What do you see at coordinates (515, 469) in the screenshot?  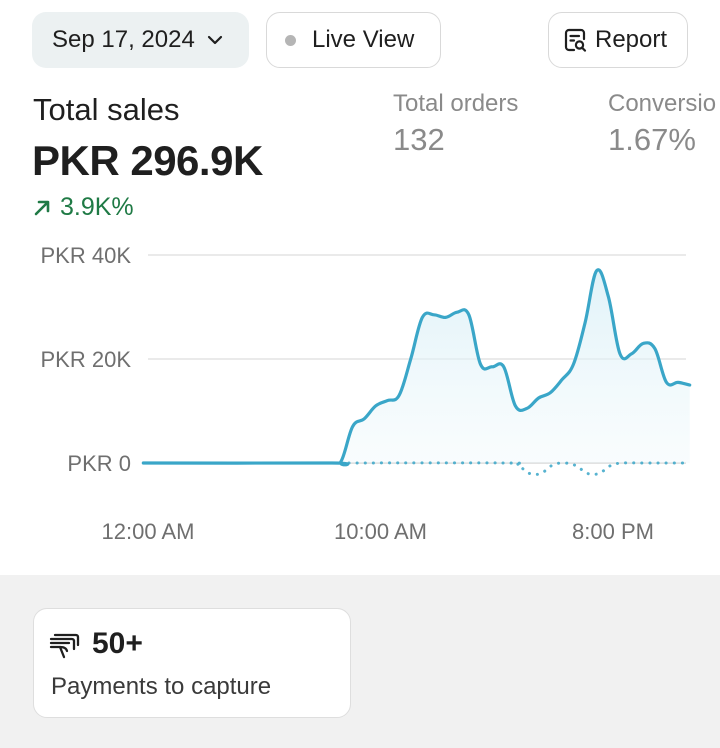 I see `series-line-comparison` at bounding box center [515, 469].